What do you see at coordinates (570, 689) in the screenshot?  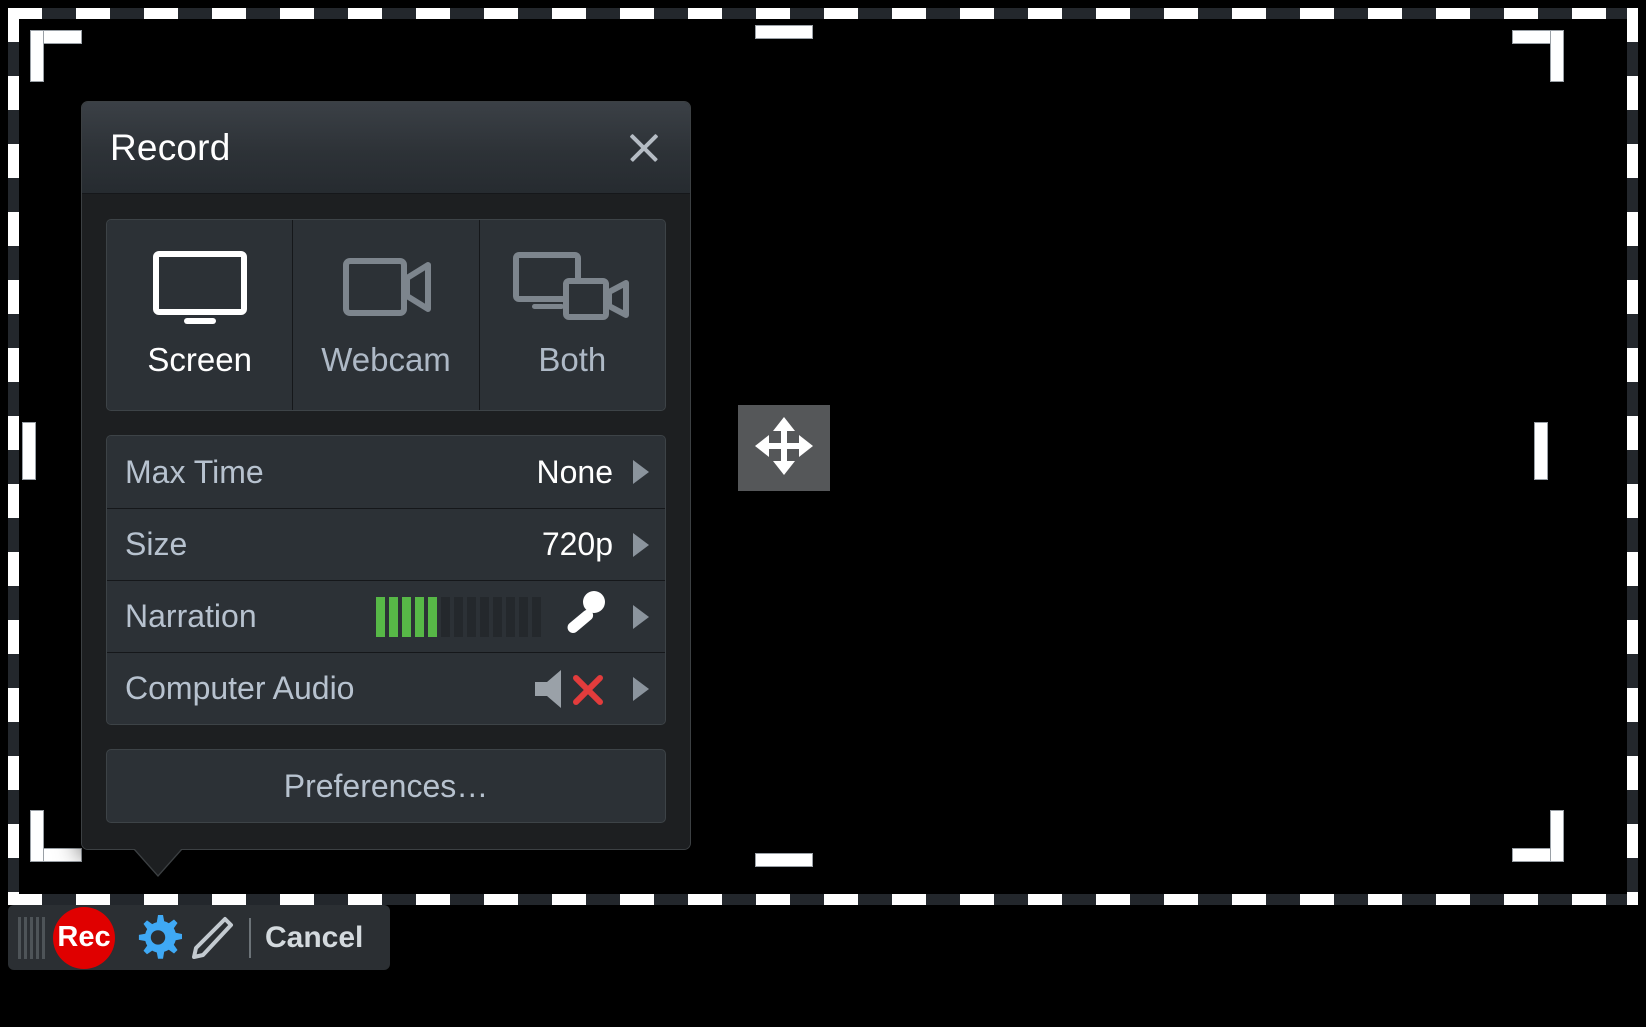 I see `speaker-muted-icon` at bounding box center [570, 689].